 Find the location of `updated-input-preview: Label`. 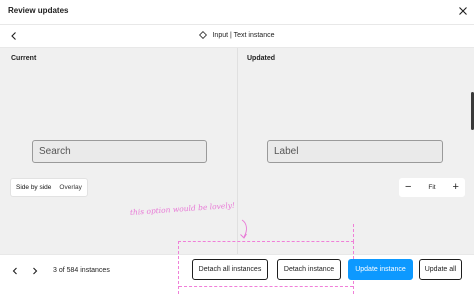

updated-input-preview: Label is located at coordinates (355, 151).